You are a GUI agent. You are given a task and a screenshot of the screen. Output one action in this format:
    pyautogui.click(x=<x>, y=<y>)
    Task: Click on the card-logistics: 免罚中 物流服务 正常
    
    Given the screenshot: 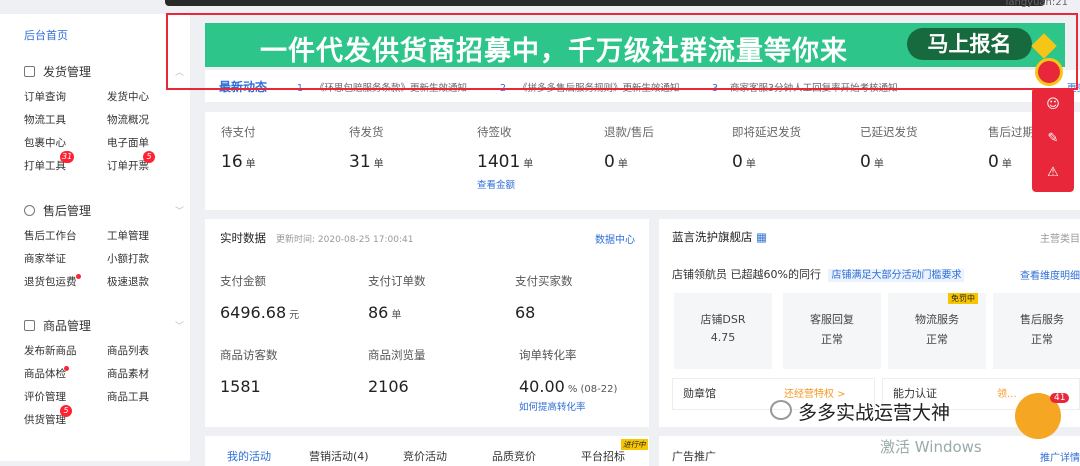 What is the action you would take?
    pyautogui.click(x=937, y=331)
    